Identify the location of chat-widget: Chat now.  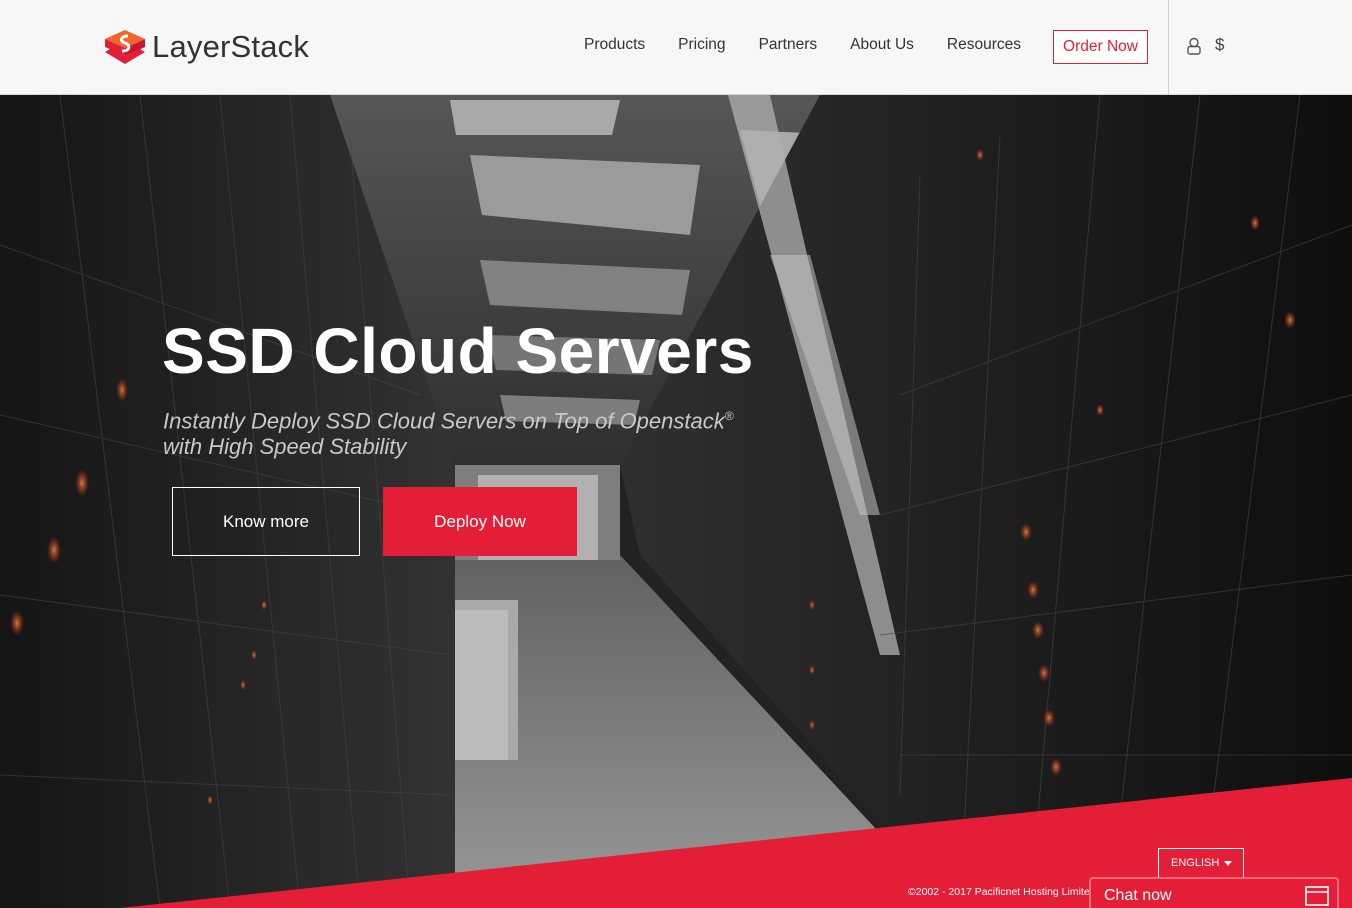
(1214, 892).